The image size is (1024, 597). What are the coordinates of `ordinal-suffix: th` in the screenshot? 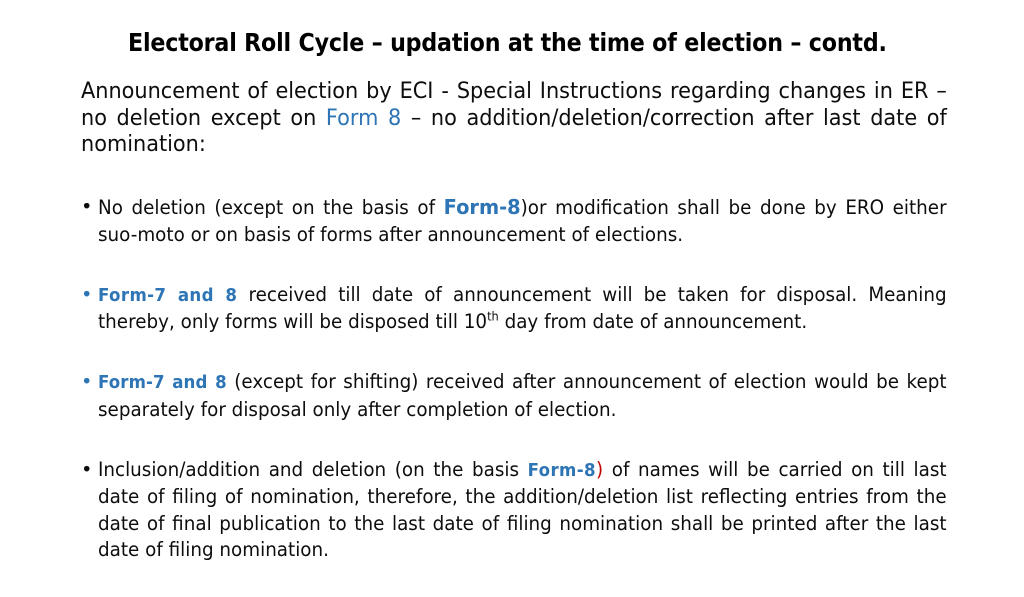 It's located at (493, 316).